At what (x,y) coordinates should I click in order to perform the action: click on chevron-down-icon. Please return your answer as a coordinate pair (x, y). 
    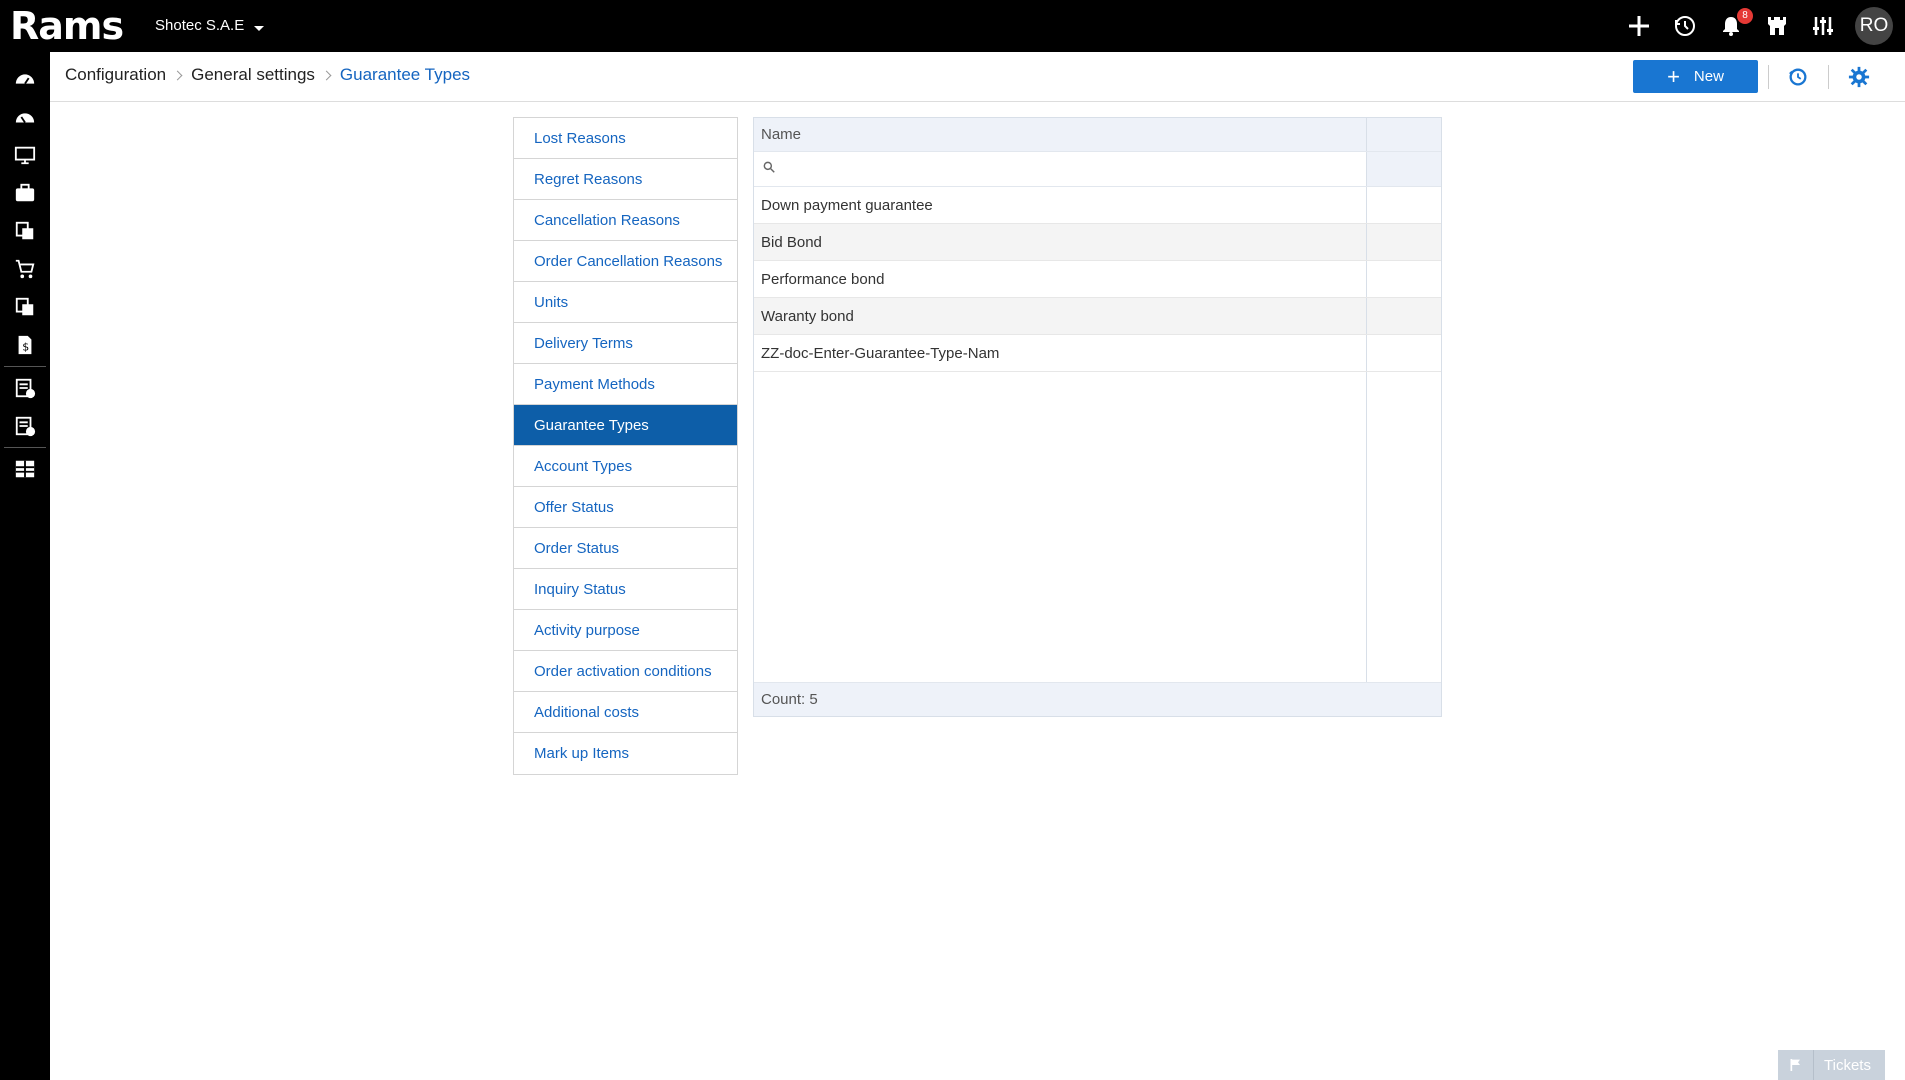
    Looking at the image, I should click on (259, 28).